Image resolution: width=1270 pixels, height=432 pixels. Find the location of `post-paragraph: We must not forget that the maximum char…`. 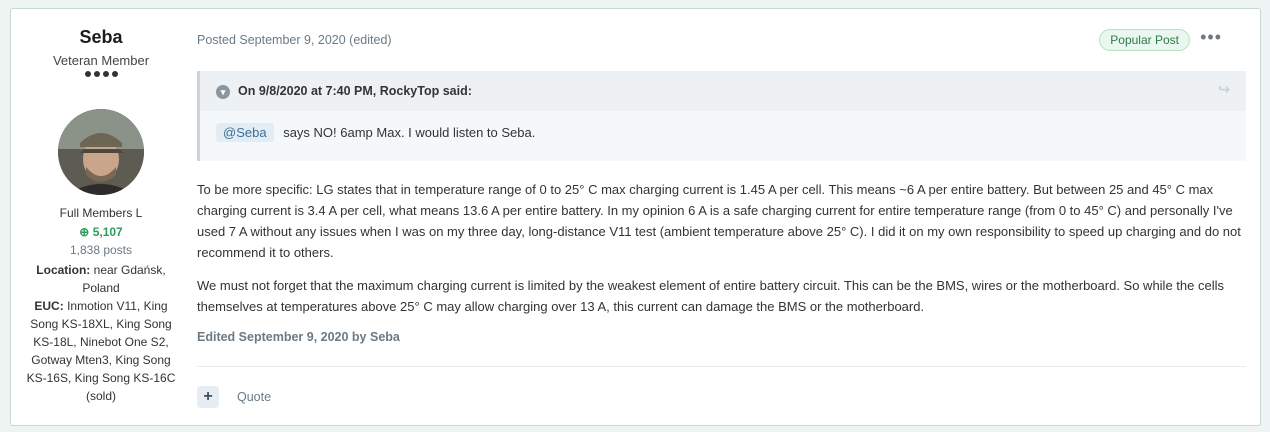

post-paragraph: We must not forget that the maximum char… is located at coordinates (710, 296).